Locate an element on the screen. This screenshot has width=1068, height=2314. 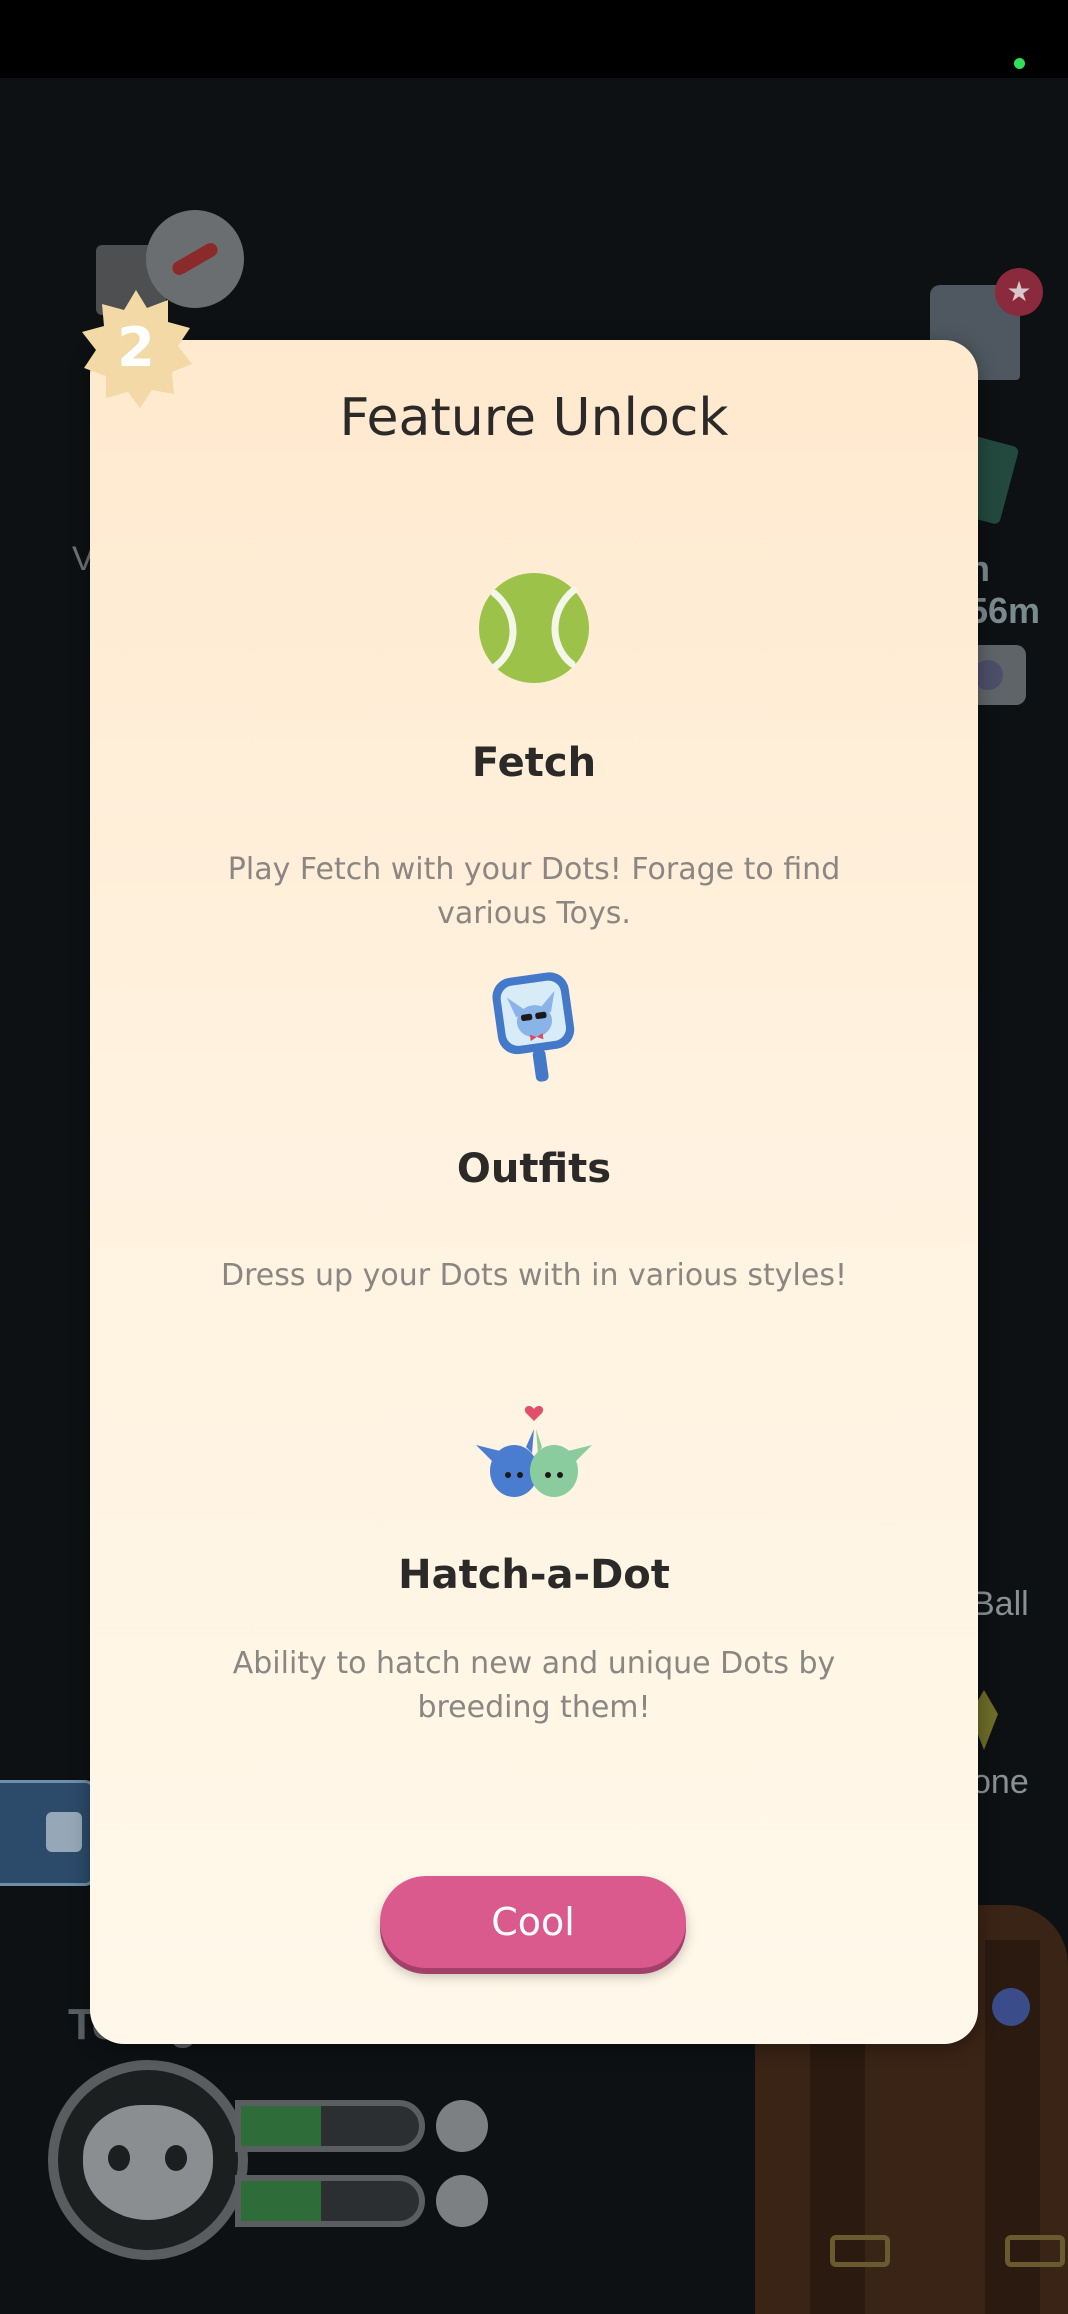
mirror-outfit-icon is located at coordinates (533, 1027).